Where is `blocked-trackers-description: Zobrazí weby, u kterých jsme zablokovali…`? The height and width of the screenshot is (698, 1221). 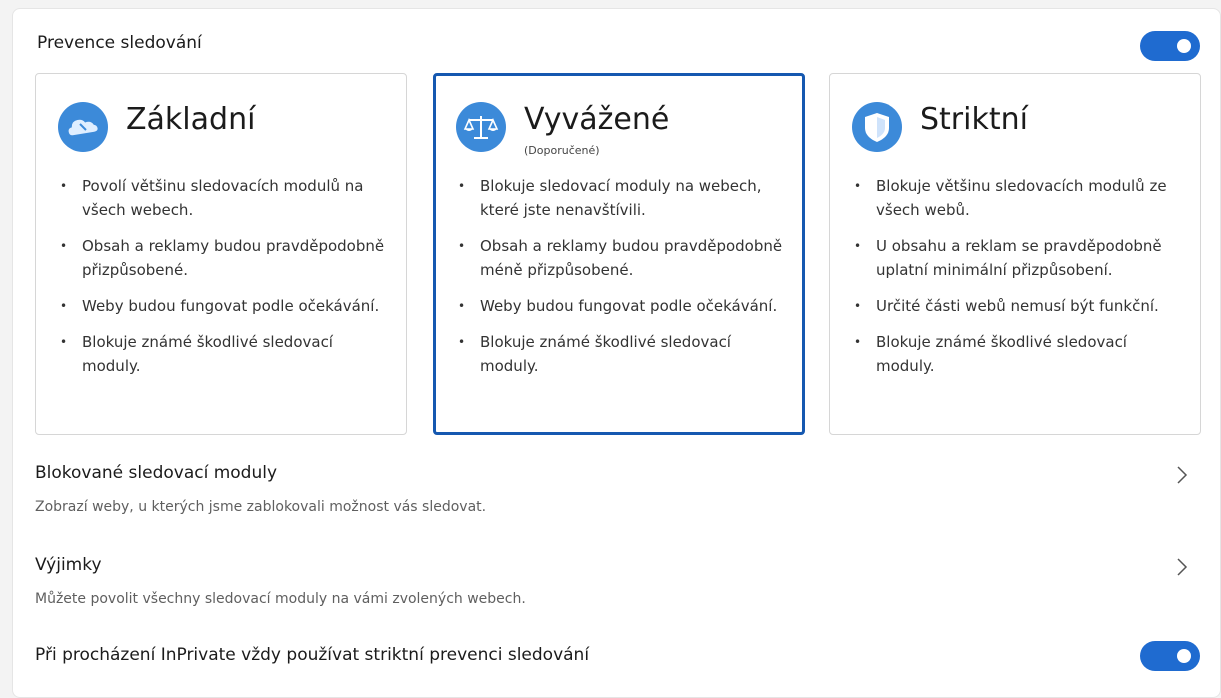 blocked-trackers-description: Zobrazí weby, u kterých jsme zablokovali… is located at coordinates (261, 507).